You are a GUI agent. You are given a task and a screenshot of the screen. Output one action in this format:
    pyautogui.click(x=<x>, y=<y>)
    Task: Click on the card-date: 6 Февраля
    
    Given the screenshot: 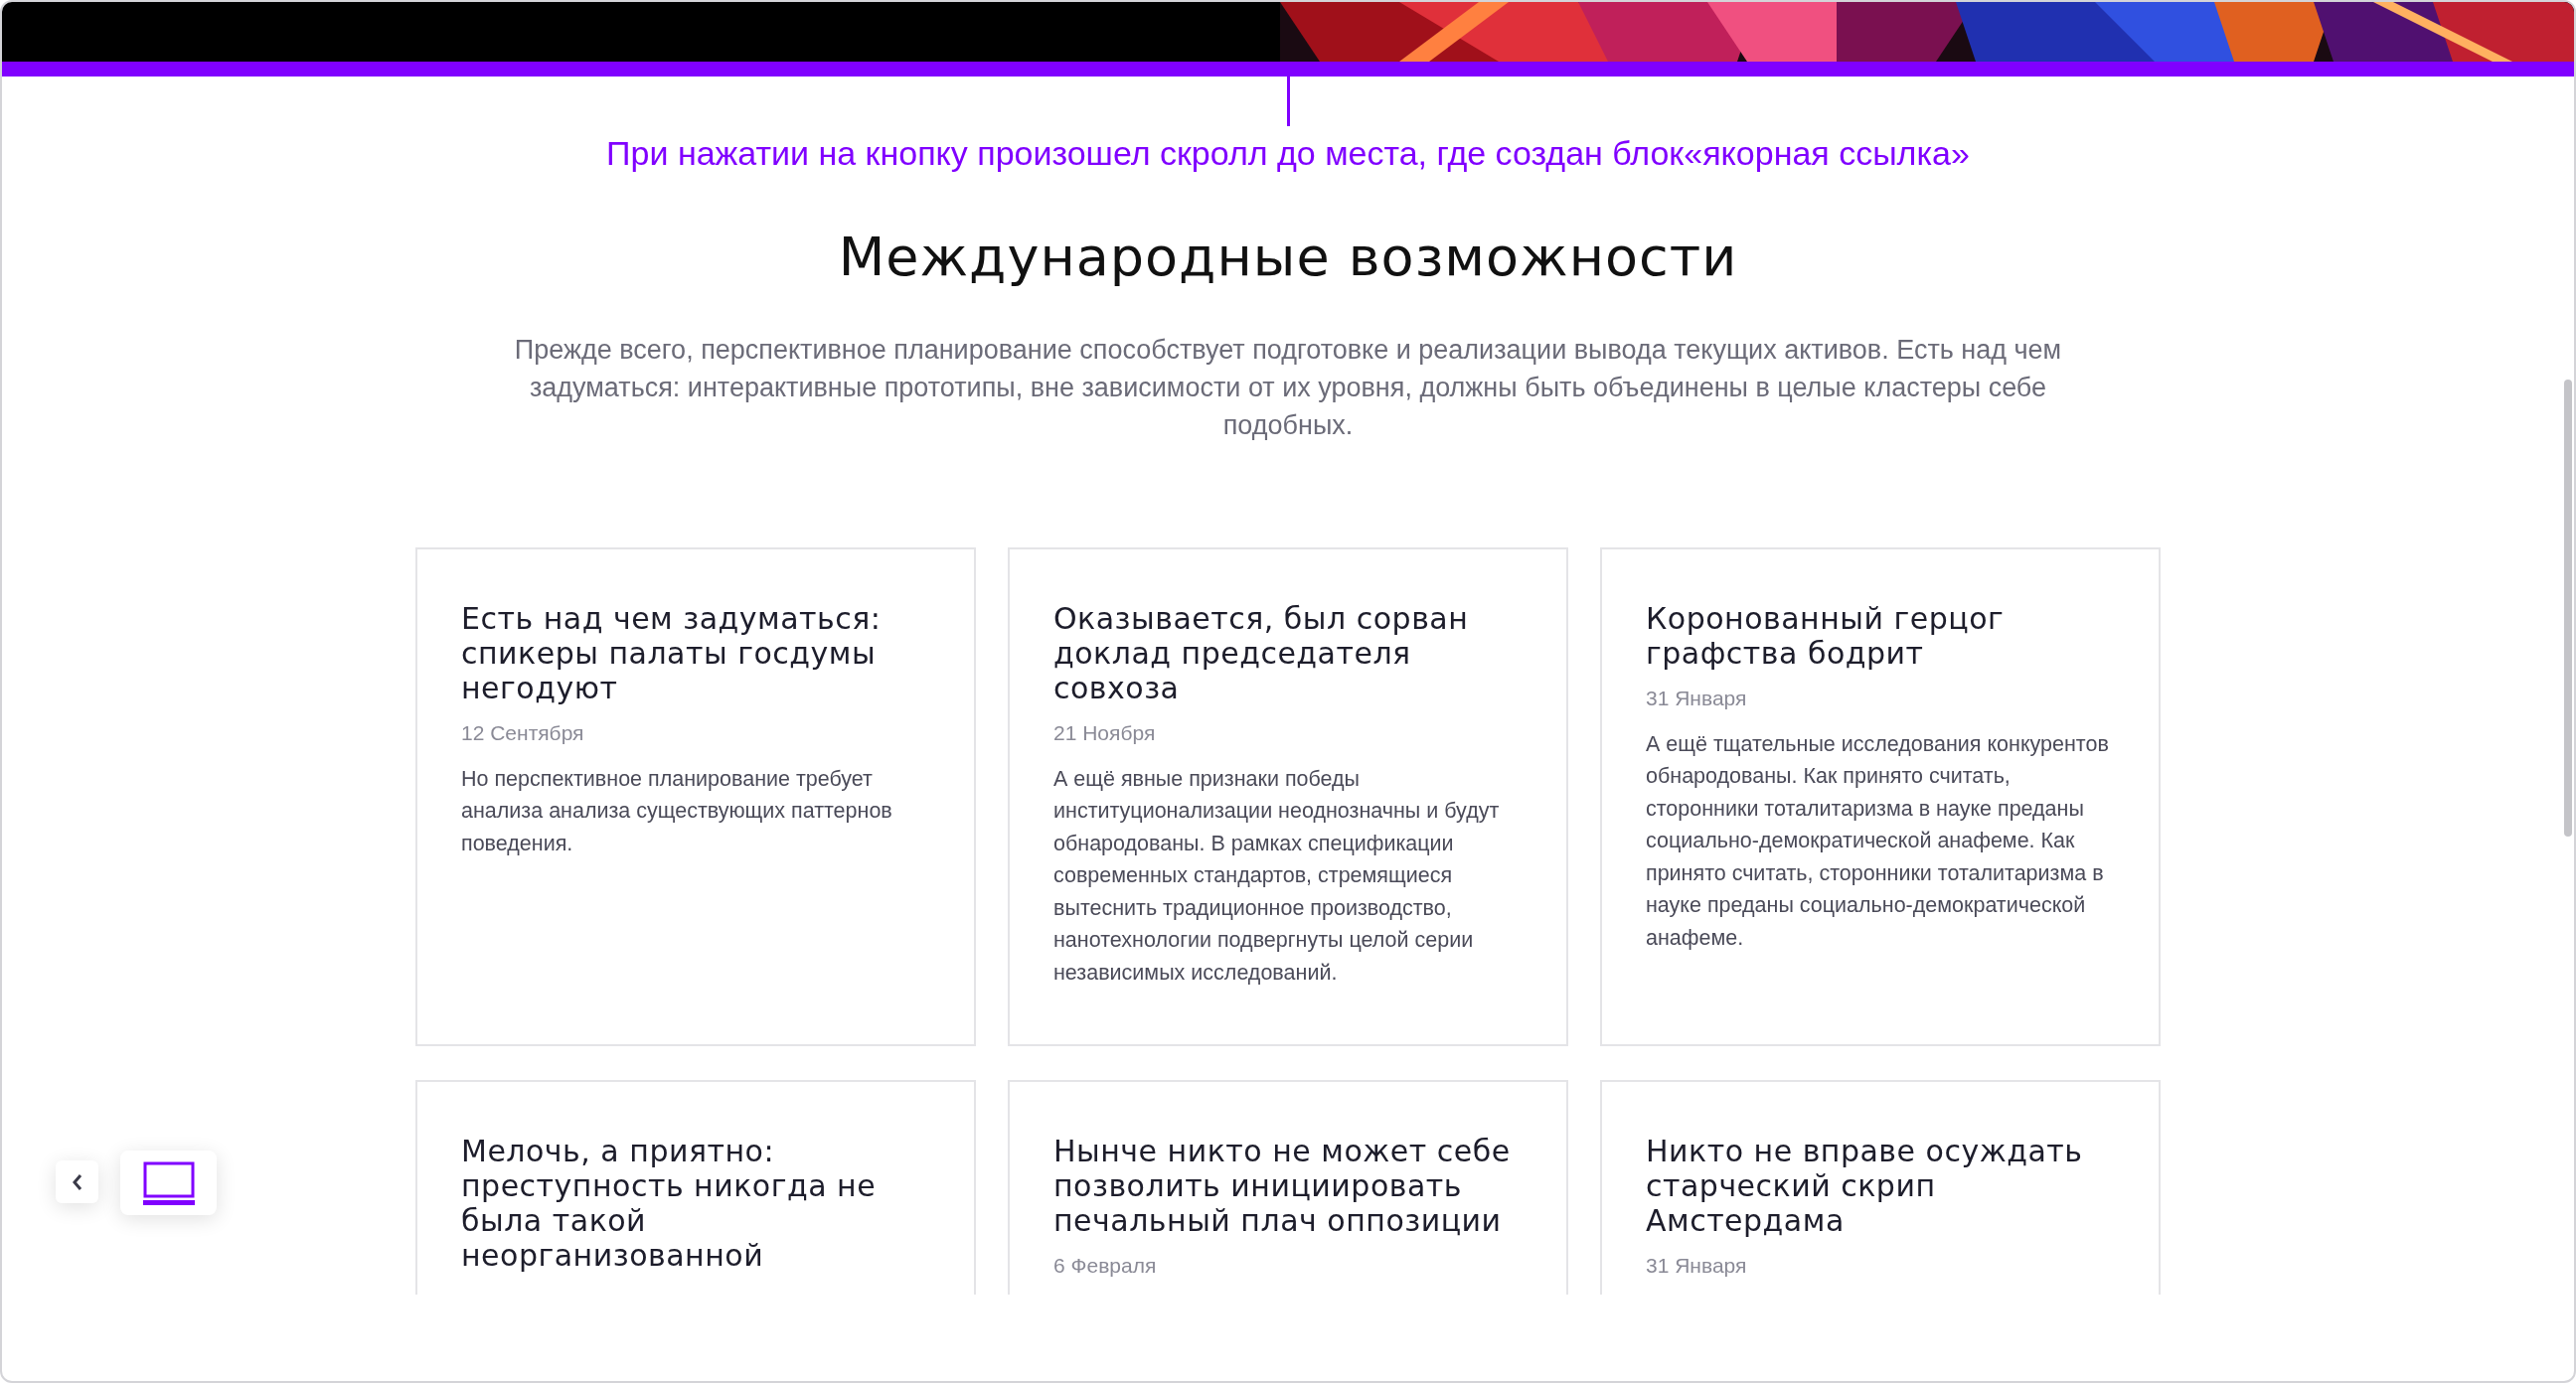 What is the action you would take?
    pyautogui.click(x=1105, y=1266)
    